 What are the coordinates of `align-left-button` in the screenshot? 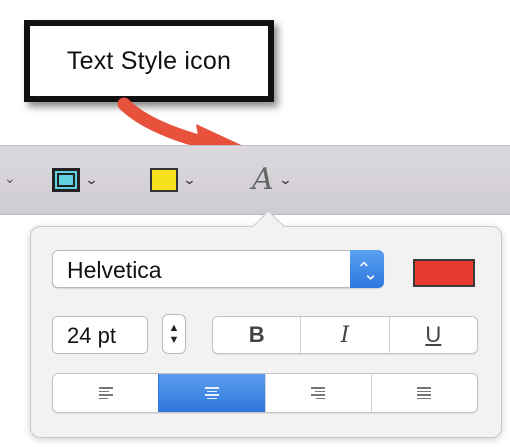 It's located at (105, 393).